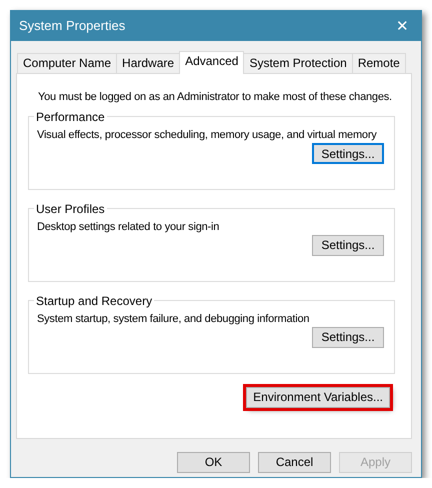 The image size is (432, 488). Describe the element at coordinates (215, 97) in the screenshot. I see `notice-text: You must be logged on as an Administrator to make most of these changes.` at that location.